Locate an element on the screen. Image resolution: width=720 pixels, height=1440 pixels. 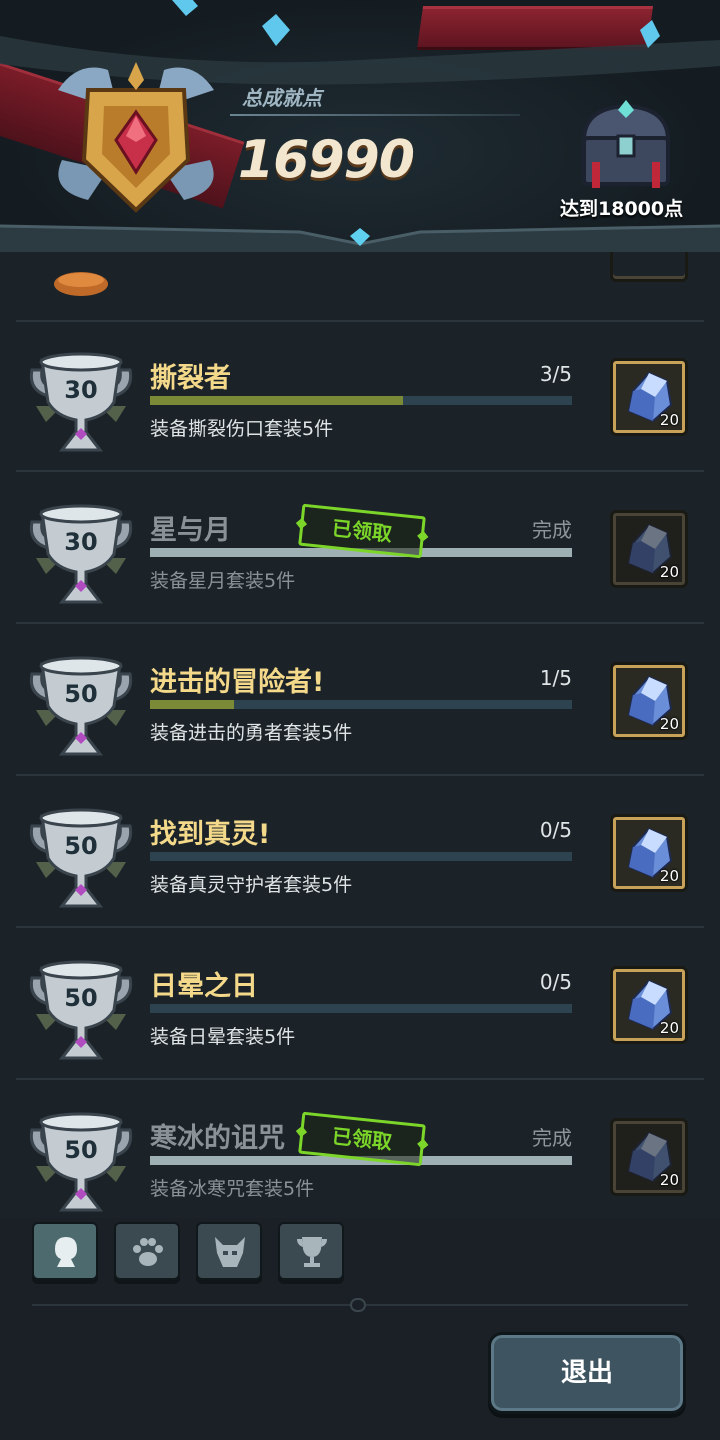
achievement-row: 50 寒冰的诅咒 完成 装备冰寒咒套装5件 已领取 20 is located at coordinates (360, 1150).